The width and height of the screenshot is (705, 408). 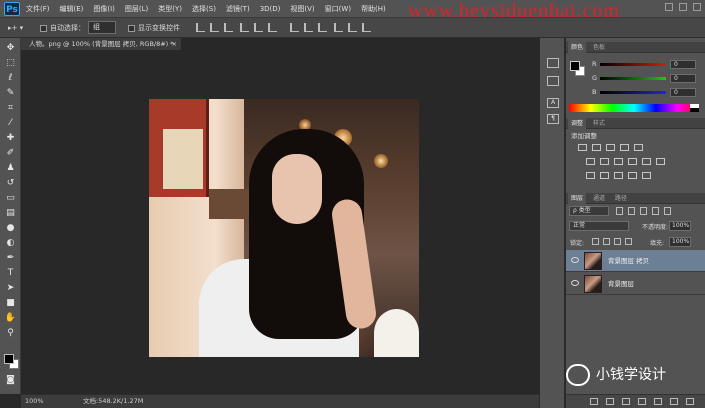 What do you see at coordinates (604, 175) in the screenshot?
I see `posterize-icon` at bounding box center [604, 175].